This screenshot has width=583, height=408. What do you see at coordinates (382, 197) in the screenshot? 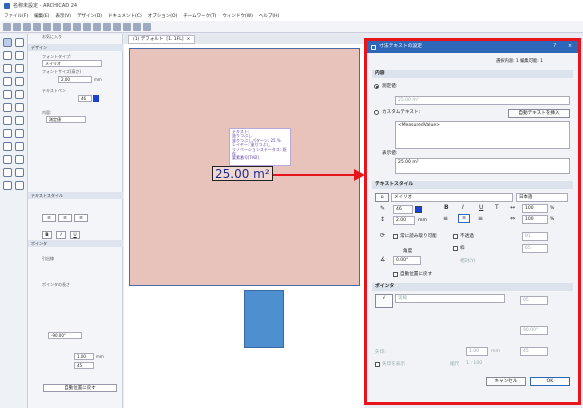
I see `font-favorite-button: ⌂` at bounding box center [382, 197].